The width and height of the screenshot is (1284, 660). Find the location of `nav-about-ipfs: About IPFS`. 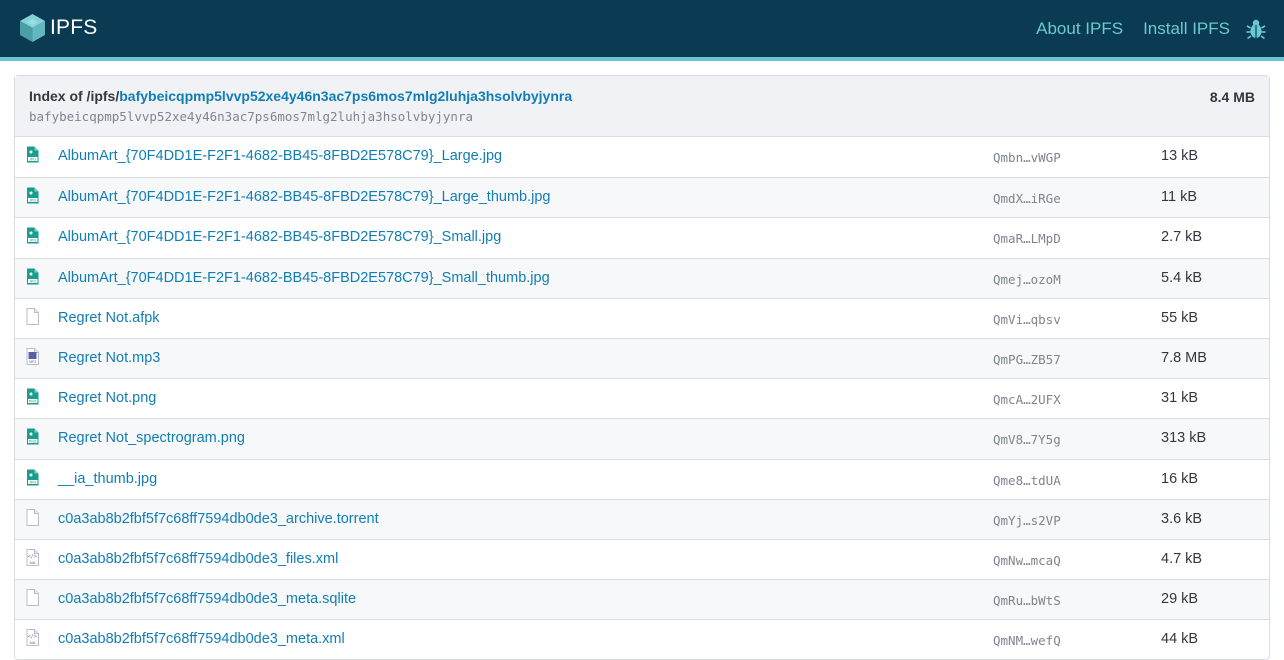

nav-about-ipfs: About IPFS is located at coordinates (1079, 29).